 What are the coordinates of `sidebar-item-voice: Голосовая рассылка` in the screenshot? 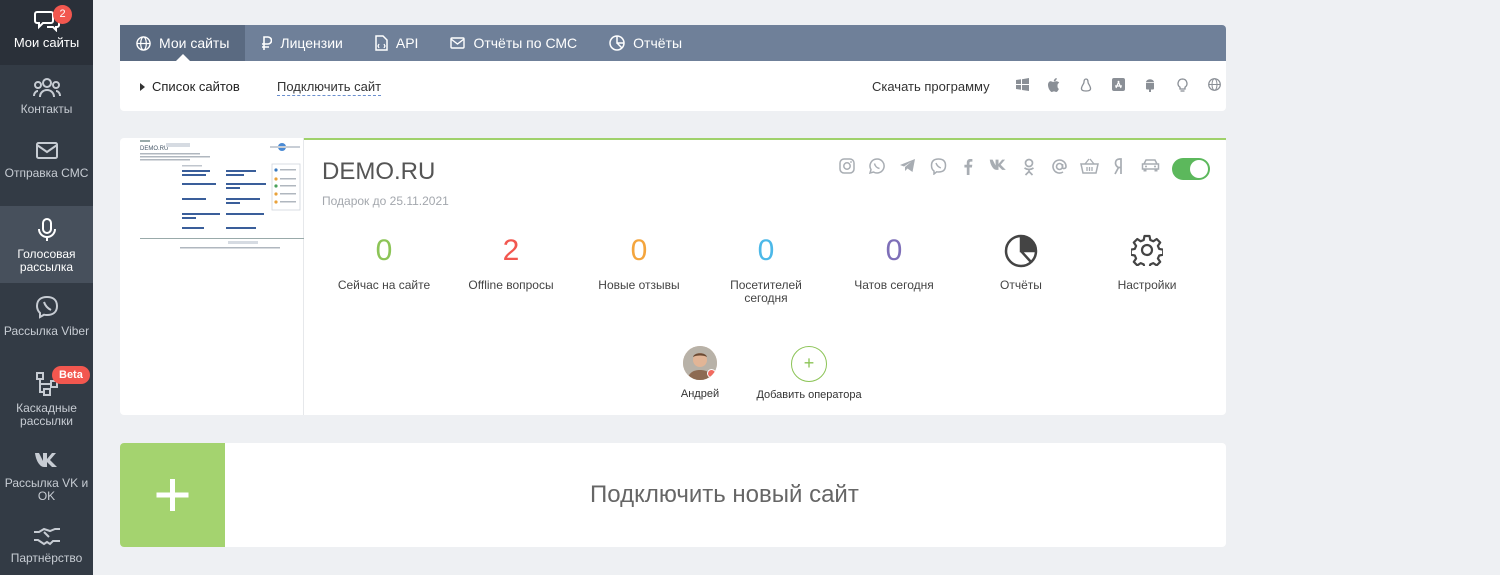 It's located at (46, 244).